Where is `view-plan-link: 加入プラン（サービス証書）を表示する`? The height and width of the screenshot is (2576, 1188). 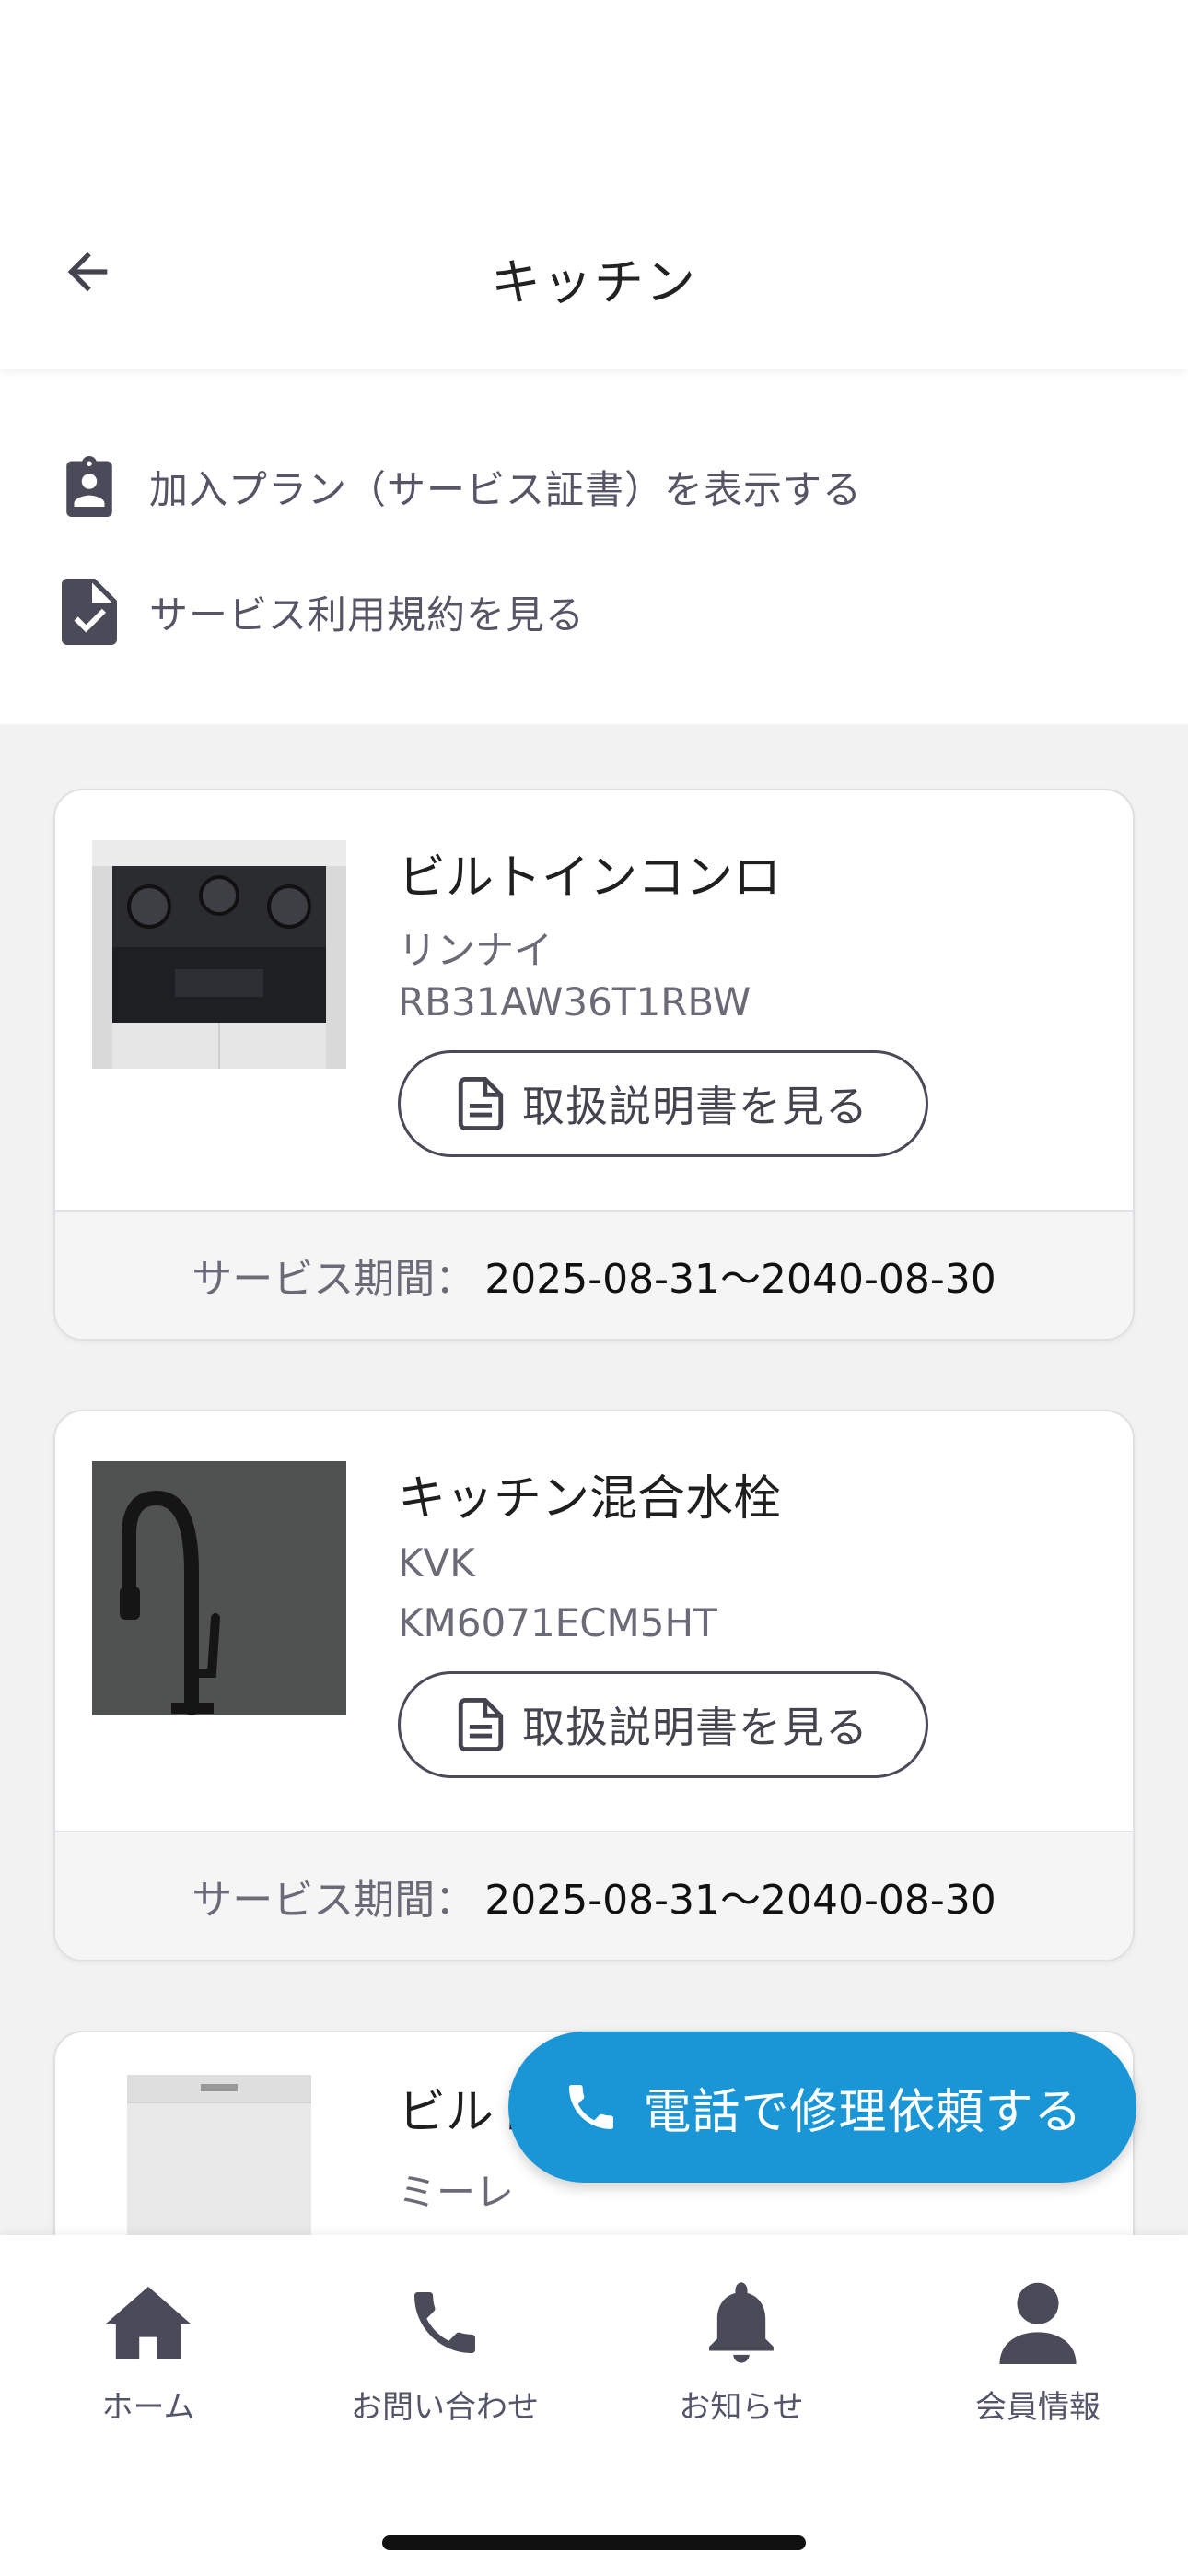
view-plan-link: 加入プラン（サービス証書）を表示する is located at coordinates (459, 486).